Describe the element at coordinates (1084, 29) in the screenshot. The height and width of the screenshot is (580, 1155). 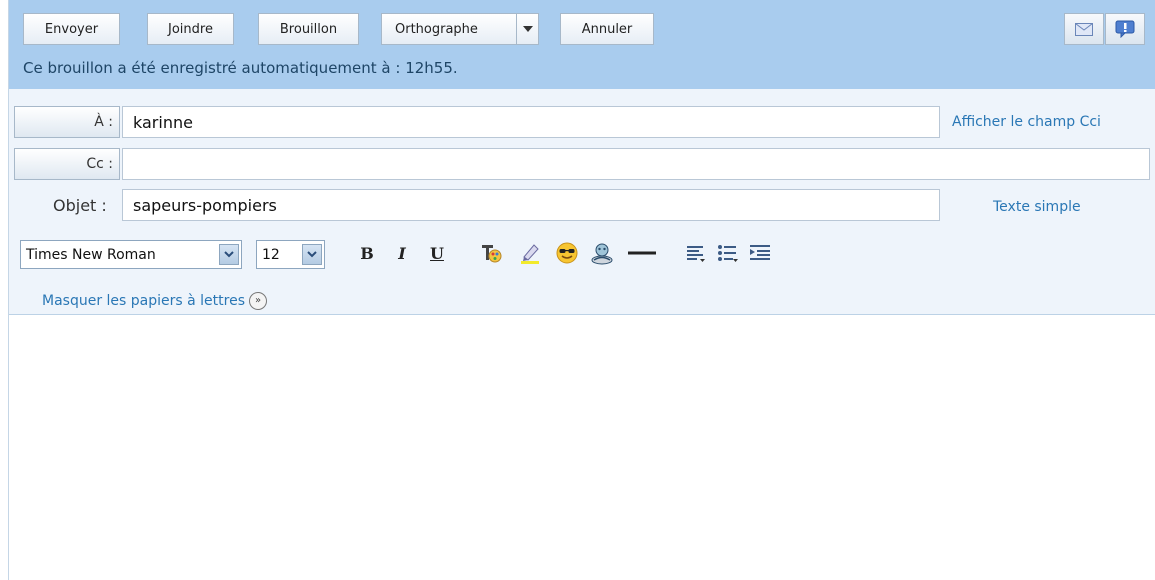
I see `envelope-icon` at that location.